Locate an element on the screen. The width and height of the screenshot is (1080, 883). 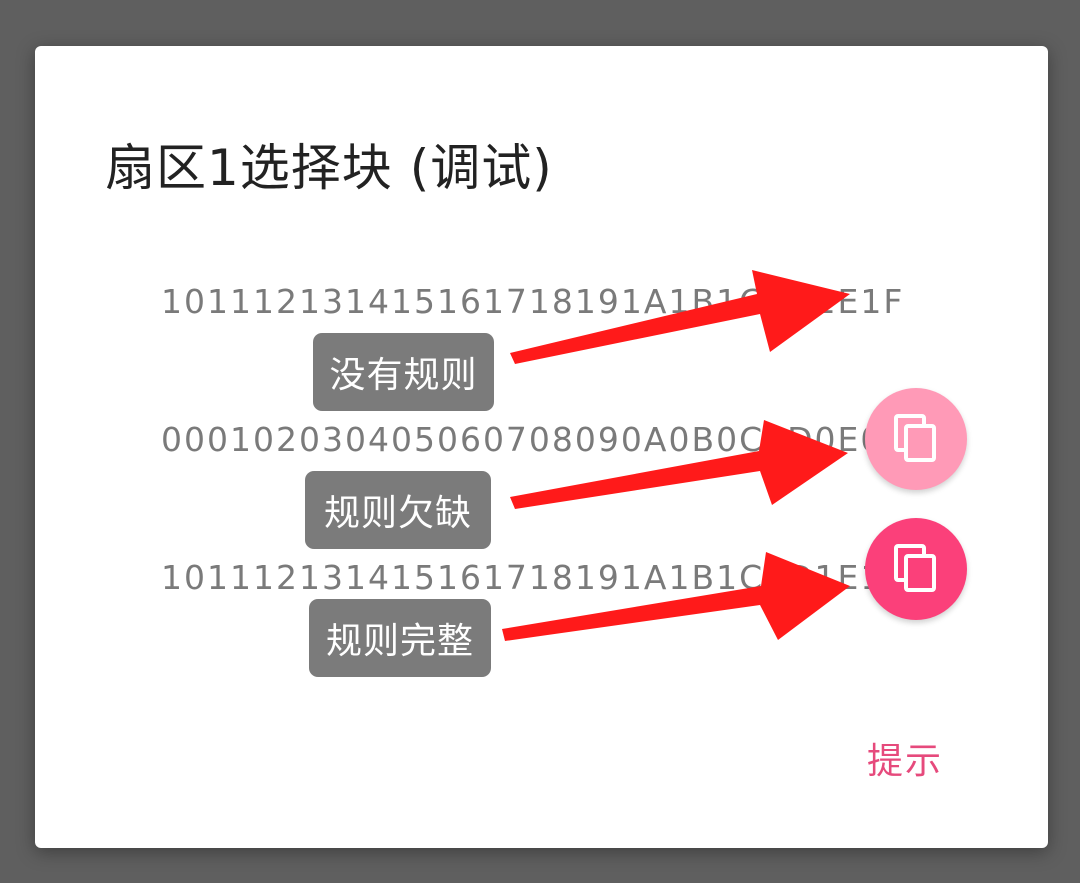
copy-button-complete is located at coordinates (916, 569).